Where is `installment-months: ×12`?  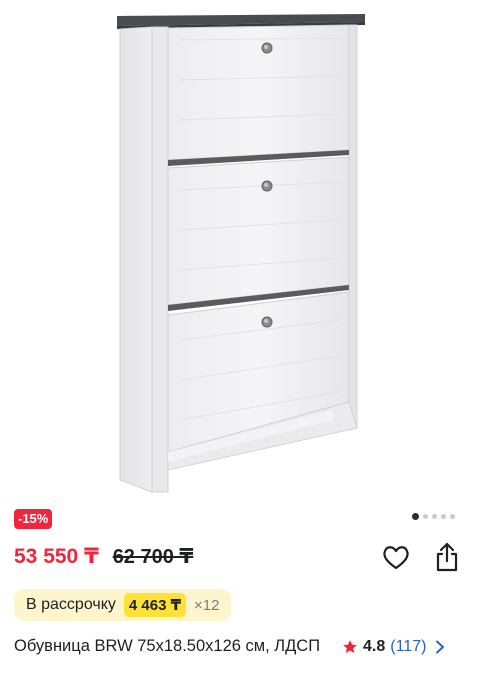 installment-months: ×12 is located at coordinates (207, 605).